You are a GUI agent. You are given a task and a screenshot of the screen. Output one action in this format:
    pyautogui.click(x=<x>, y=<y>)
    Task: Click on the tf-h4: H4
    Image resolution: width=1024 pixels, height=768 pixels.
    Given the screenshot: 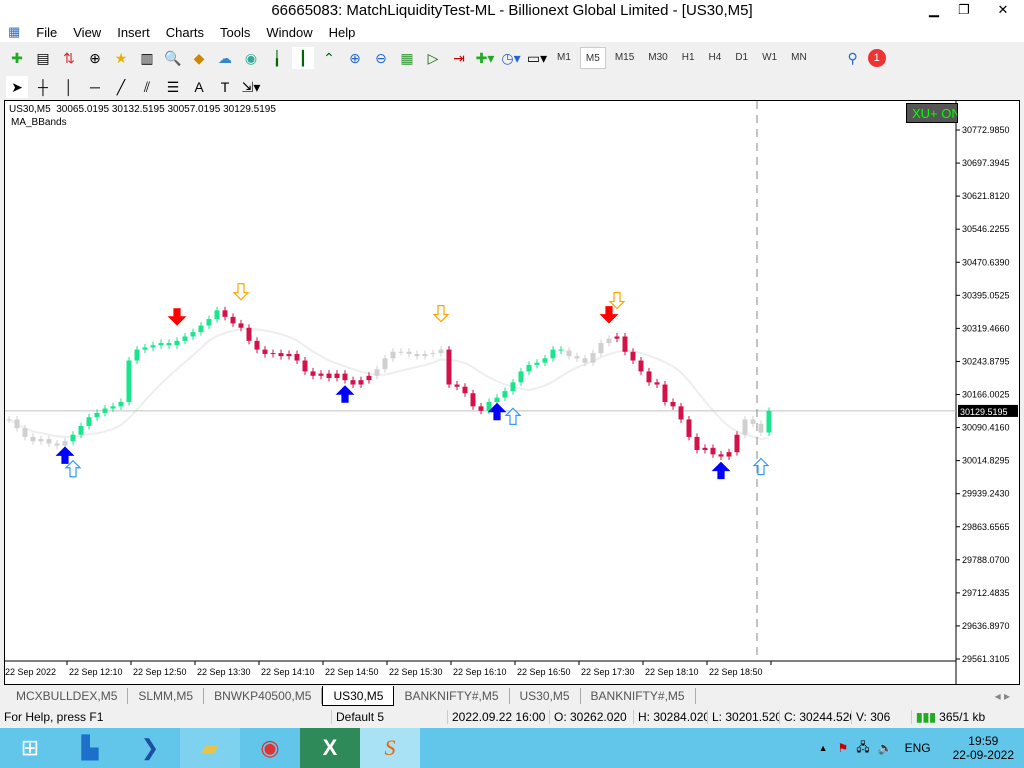 What is the action you would take?
    pyautogui.click(x=715, y=58)
    